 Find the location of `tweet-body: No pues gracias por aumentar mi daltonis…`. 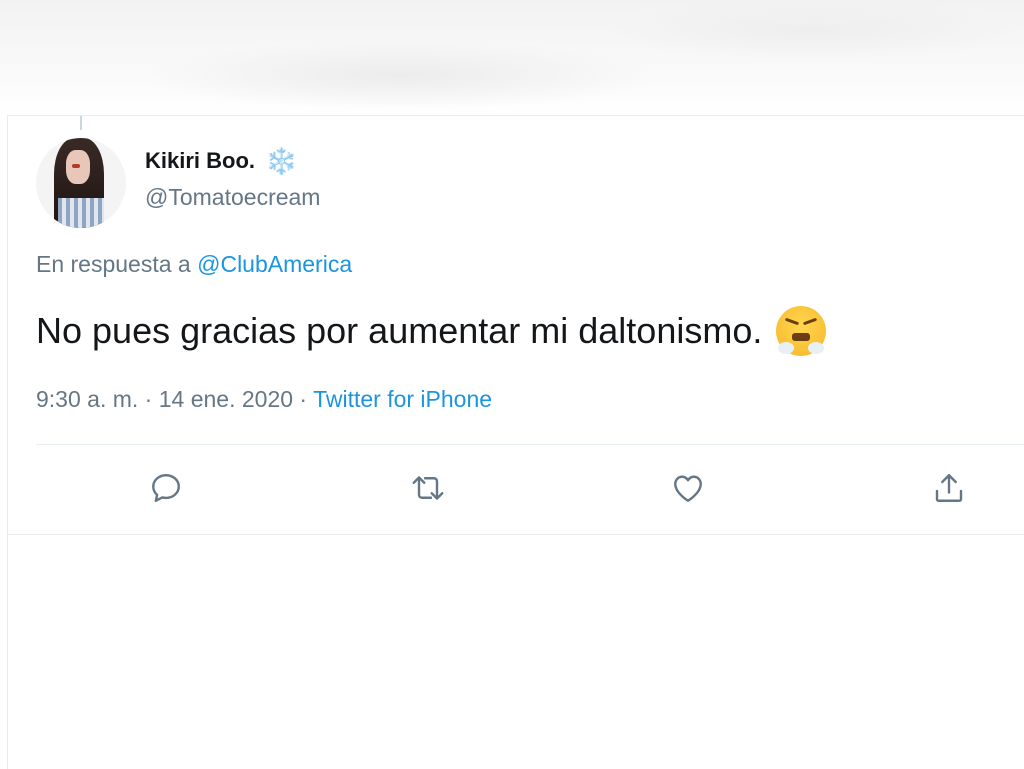

tweet-body: No pues gracias por aumentar mi daltonis… is located at coordinates (399, 330).